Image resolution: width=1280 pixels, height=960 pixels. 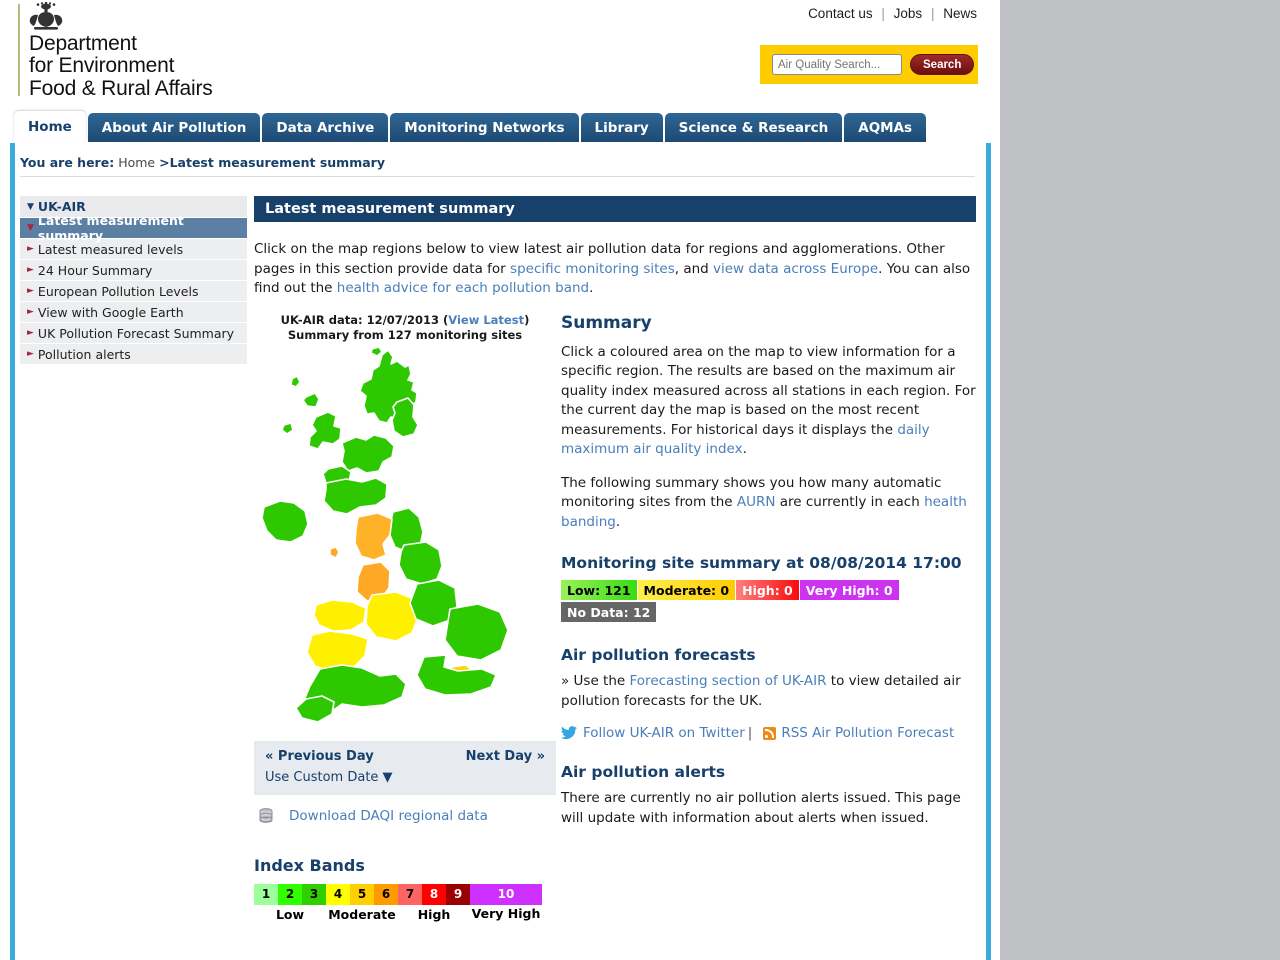 I want to click on link-news: News, so click(x=960, y=13).